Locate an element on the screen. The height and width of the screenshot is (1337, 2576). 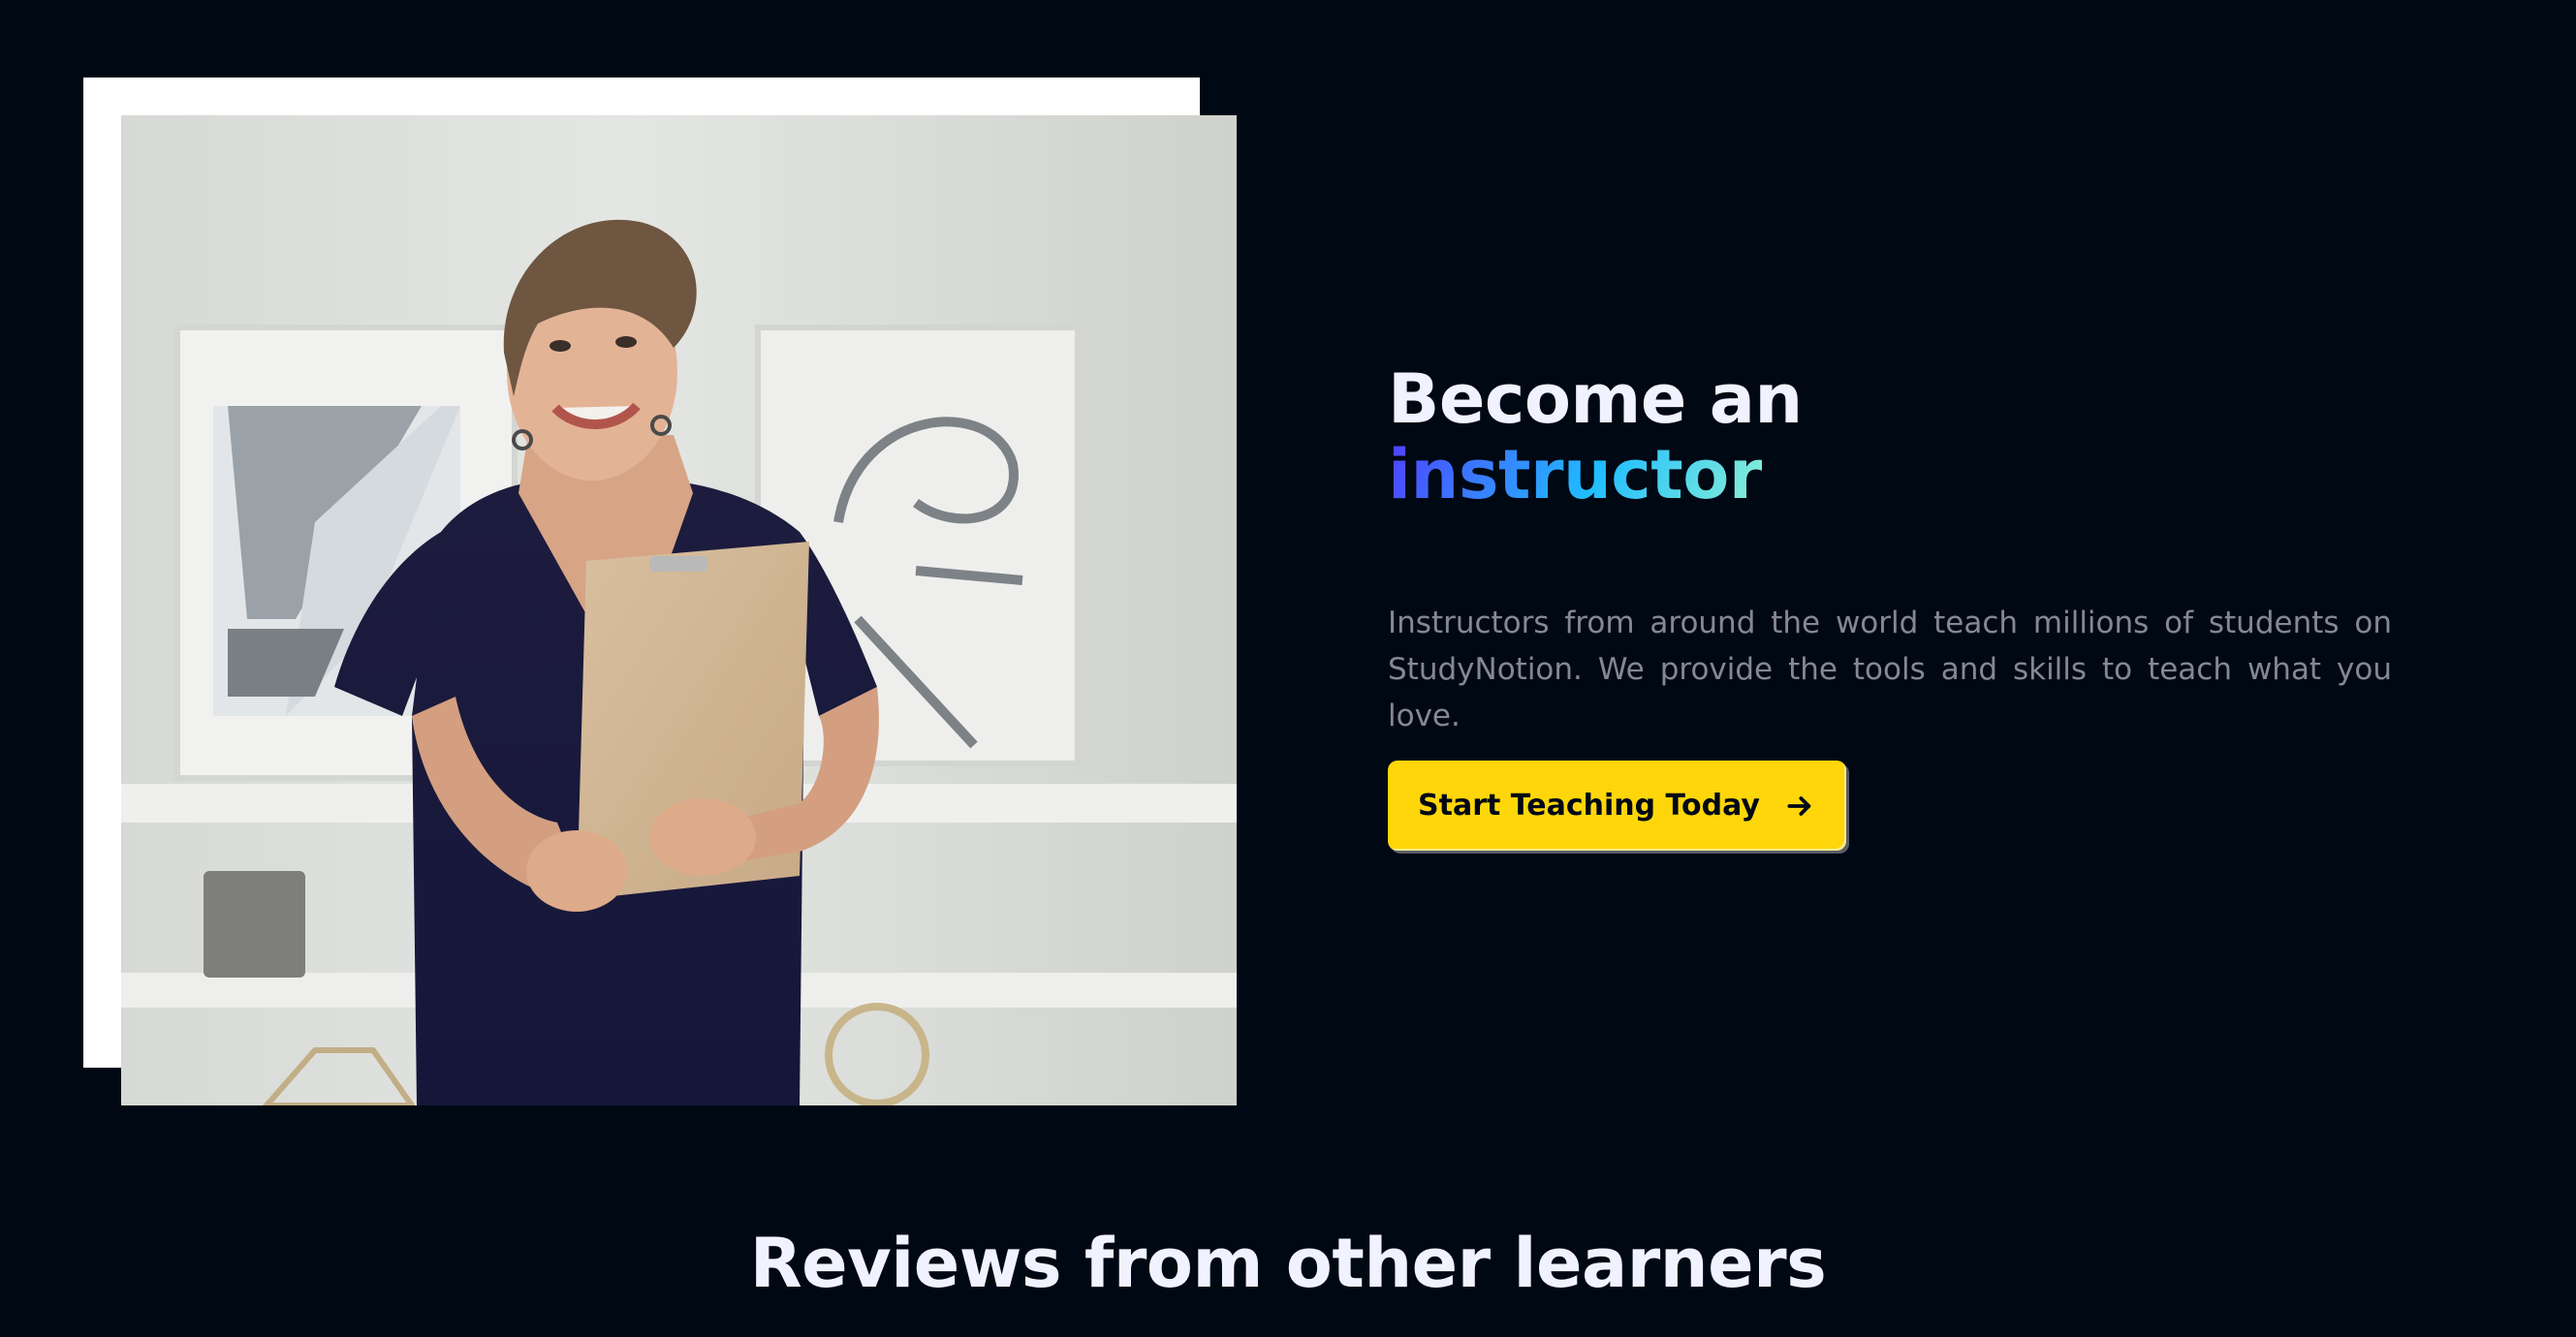
start-teaching-button-label: Start Teaching Today is located at coordinates (1589, 806).